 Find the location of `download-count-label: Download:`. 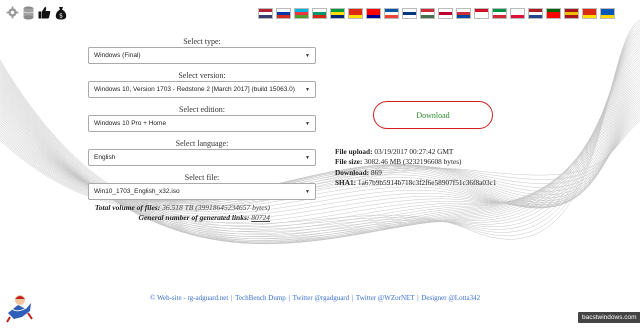

download-count-label: Download: is located at coordinates (352, 172).